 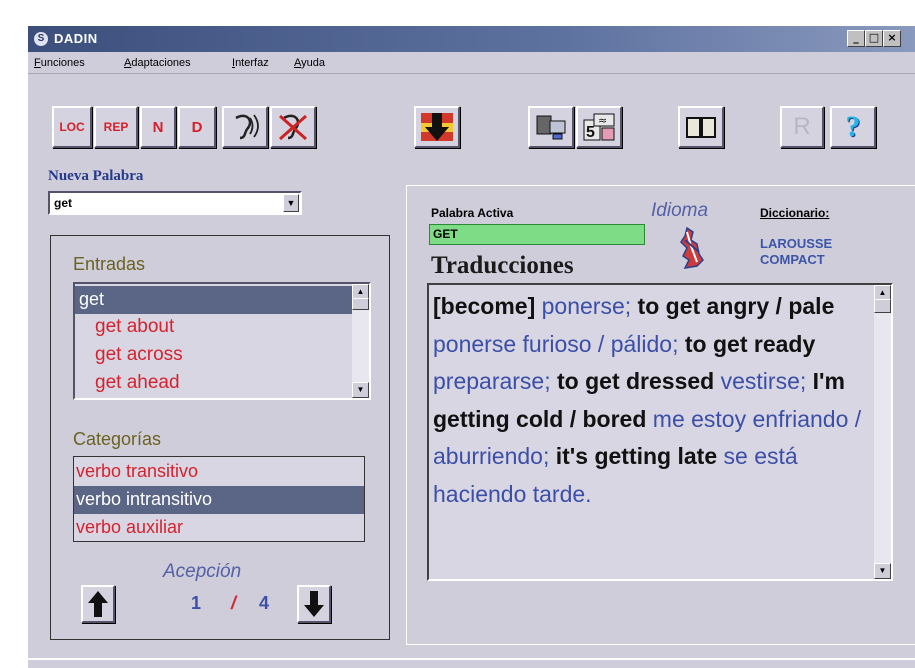 What do you see at coordinates (471, 663) in the screenshot?
I see `status-bar` at bounding box center [471, 663].